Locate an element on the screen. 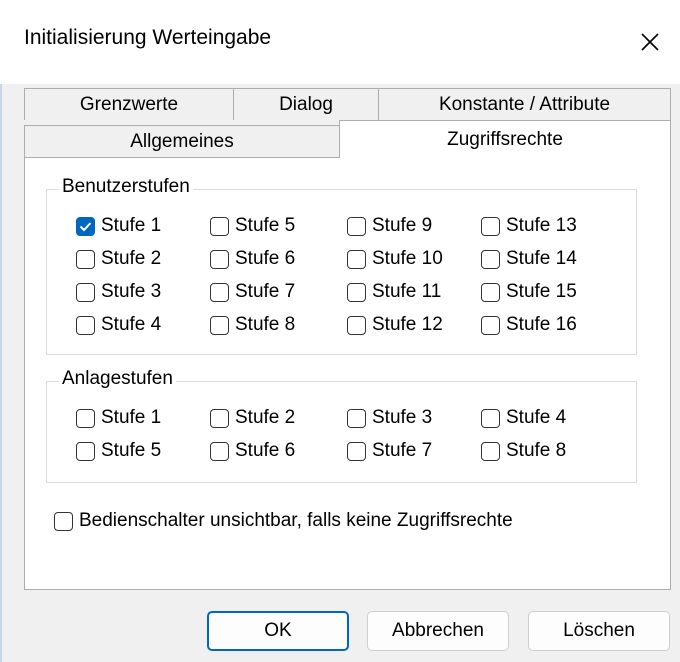 This screenshot has height=662, width=680. checkmark-icon is located at coordinates (85, 226).